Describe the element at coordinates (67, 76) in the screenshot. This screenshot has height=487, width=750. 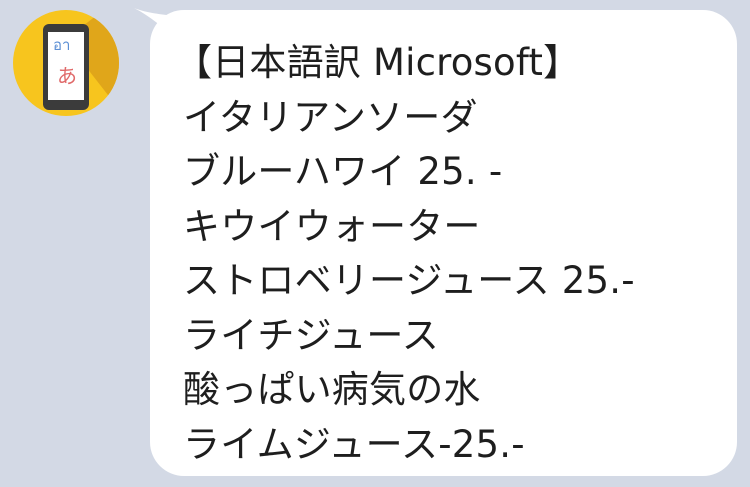
I see `avatar-glyph-hiragana: あ` at that location.